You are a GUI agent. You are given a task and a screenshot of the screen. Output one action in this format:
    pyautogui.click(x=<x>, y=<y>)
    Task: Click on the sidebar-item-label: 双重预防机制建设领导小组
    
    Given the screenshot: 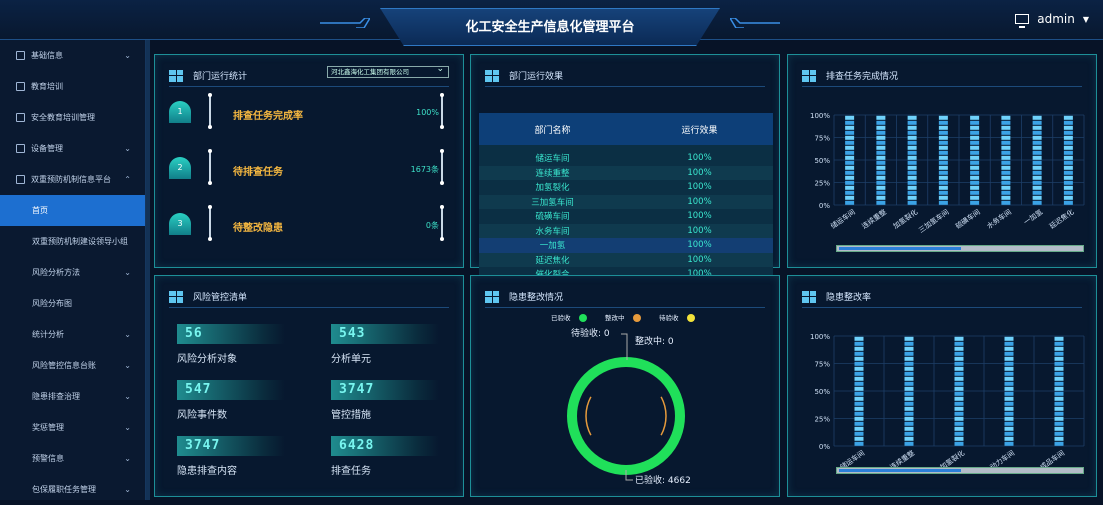 What is the action you would take?
    pyautogui.click(x=80, y=241)
    